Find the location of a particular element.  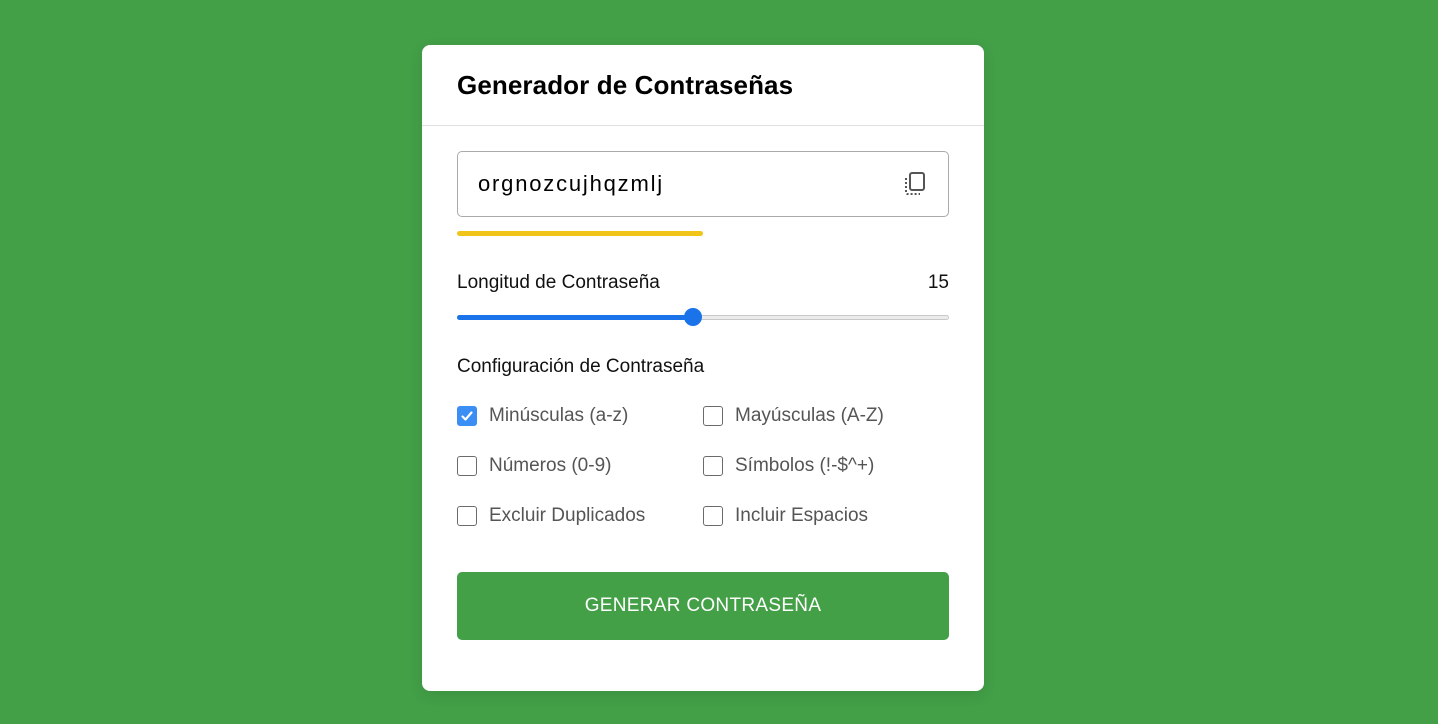

generate-button: GENERAR CONTRASEÑA is located at coordinates (703, 606).